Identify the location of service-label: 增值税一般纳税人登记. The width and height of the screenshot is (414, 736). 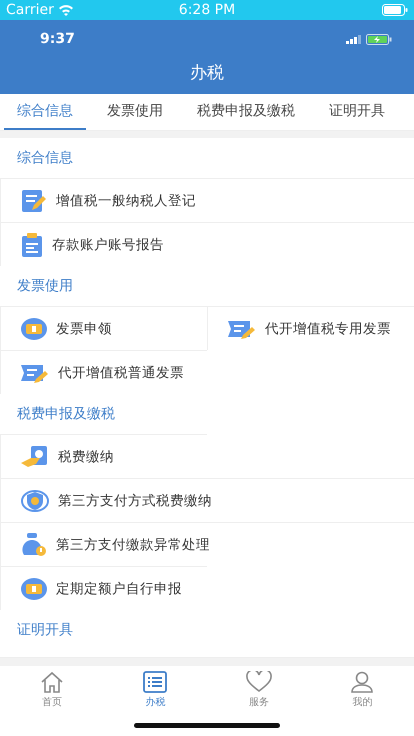
(126, 201).